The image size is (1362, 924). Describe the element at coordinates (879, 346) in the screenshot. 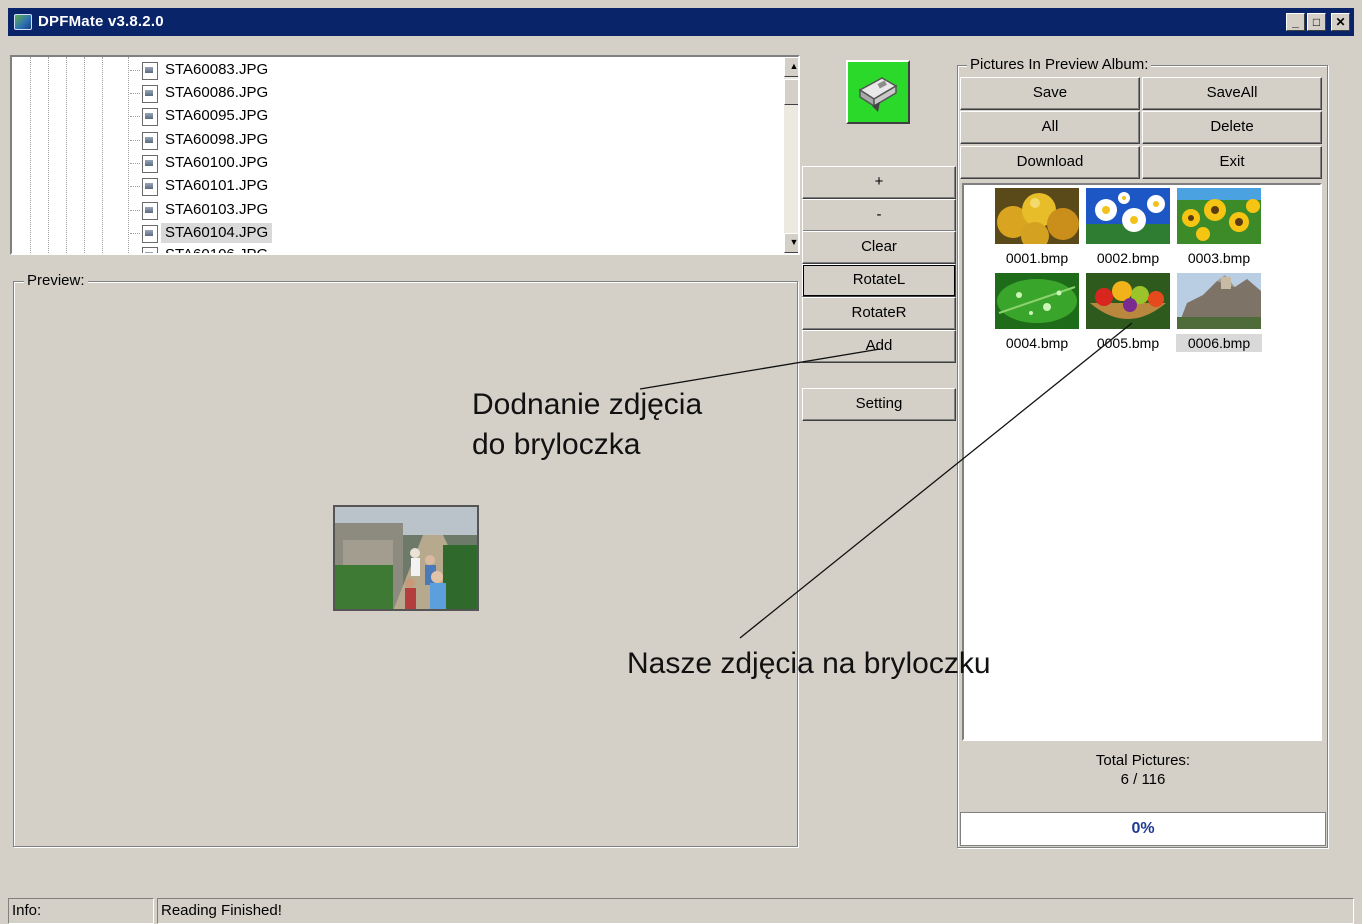

I see `add-button: Add` at that location.